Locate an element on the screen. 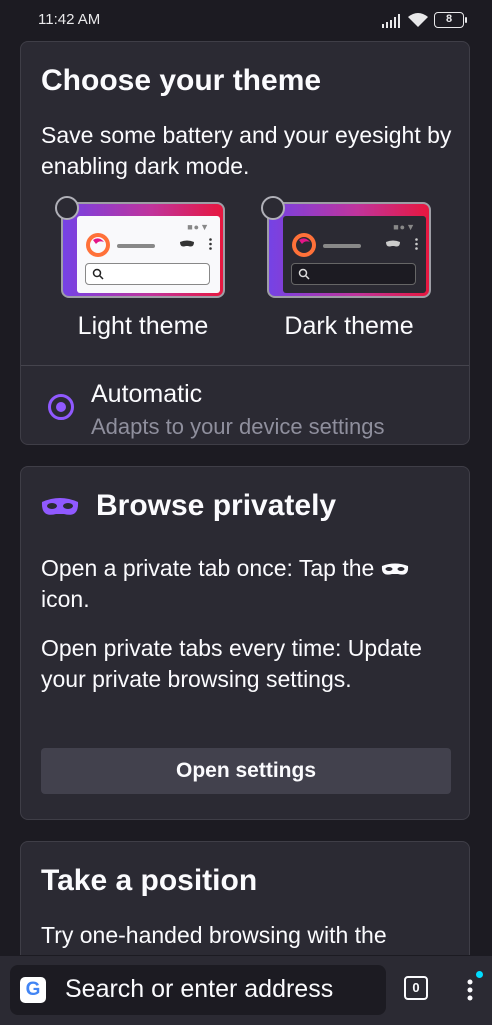 The image size is (492, 1025). battery-icon: 8 is located at coordinates (450, 20).